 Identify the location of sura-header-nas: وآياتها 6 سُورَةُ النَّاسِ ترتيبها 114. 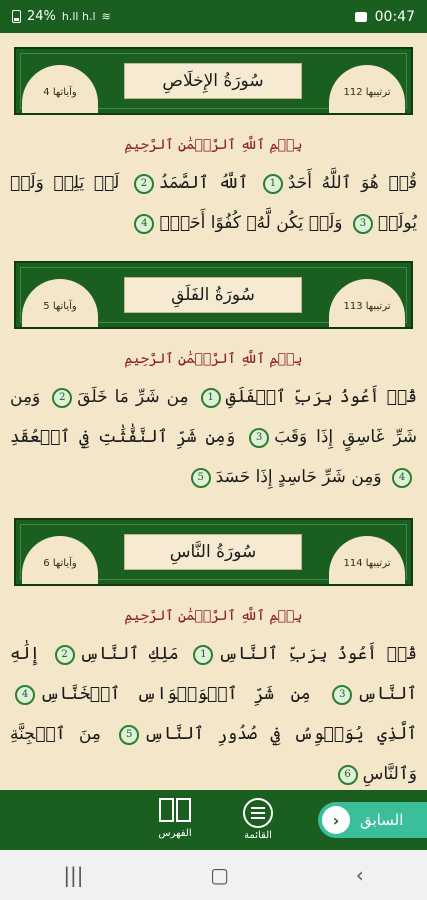
(213, 552).